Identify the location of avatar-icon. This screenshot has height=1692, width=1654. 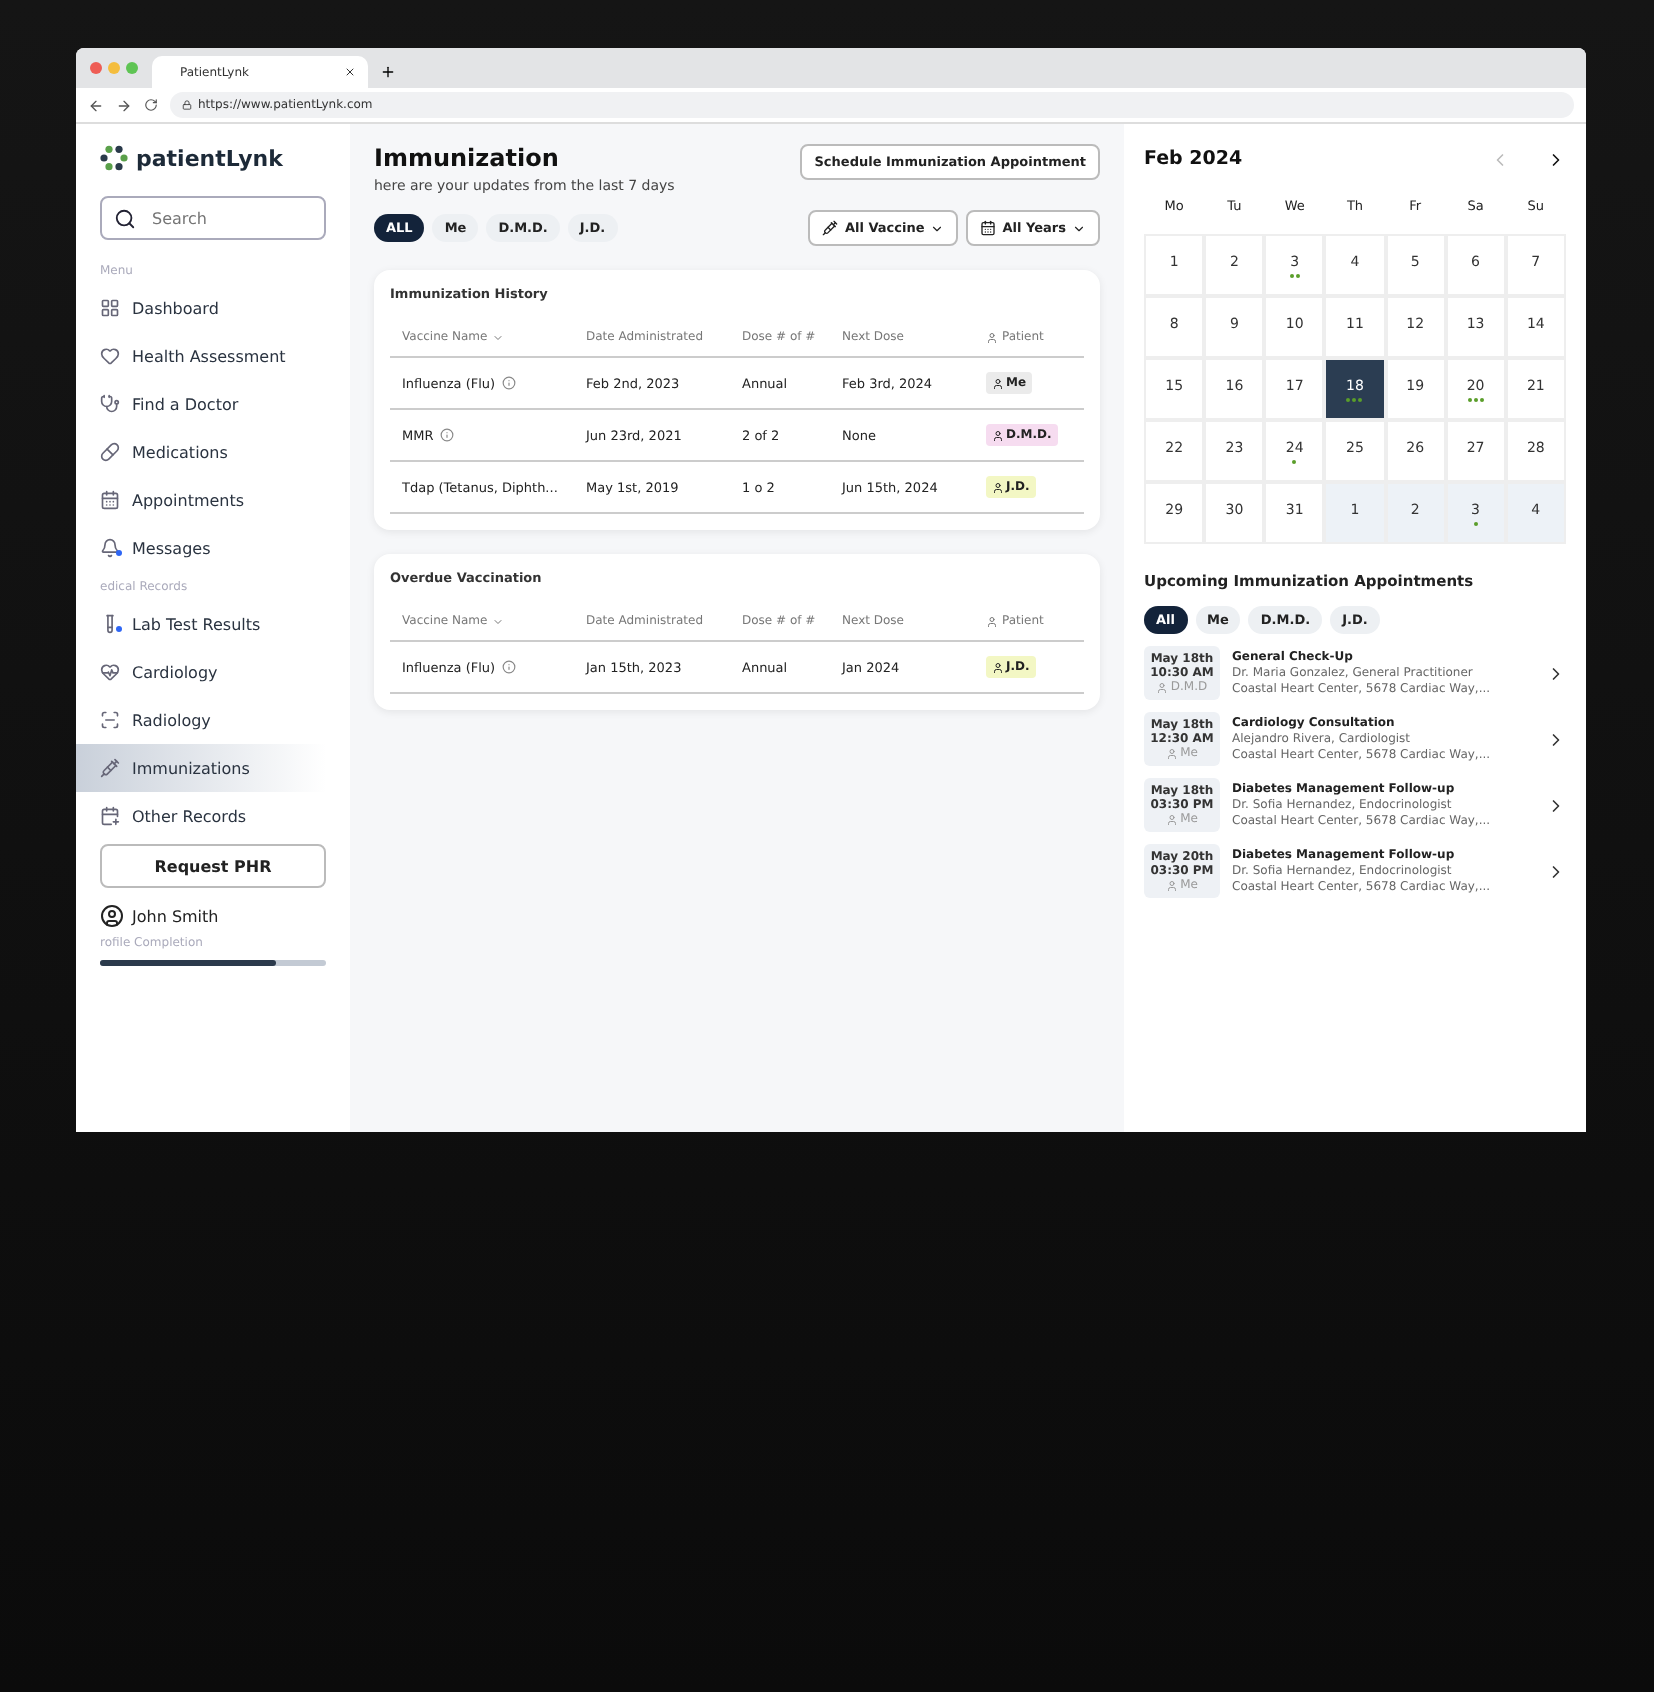
(112, 916).